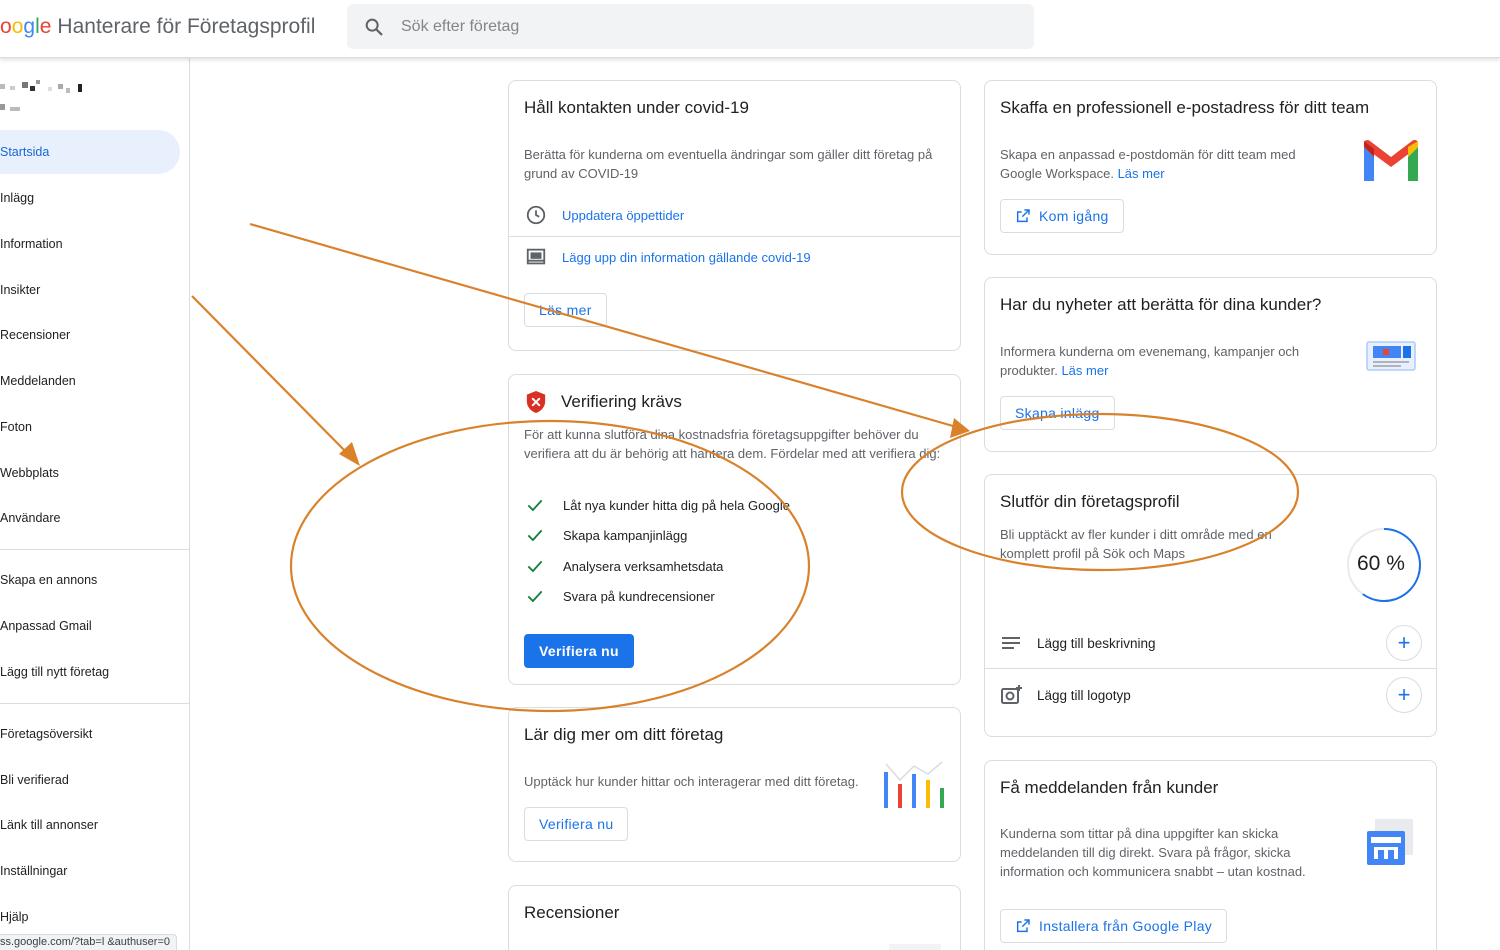 Image resolution: width=1500 pixels, height=950 pixels. Describe the element at coordinates (90, 427) in the screenshot. I see `sidebar-item-foton: Foton` at that location.